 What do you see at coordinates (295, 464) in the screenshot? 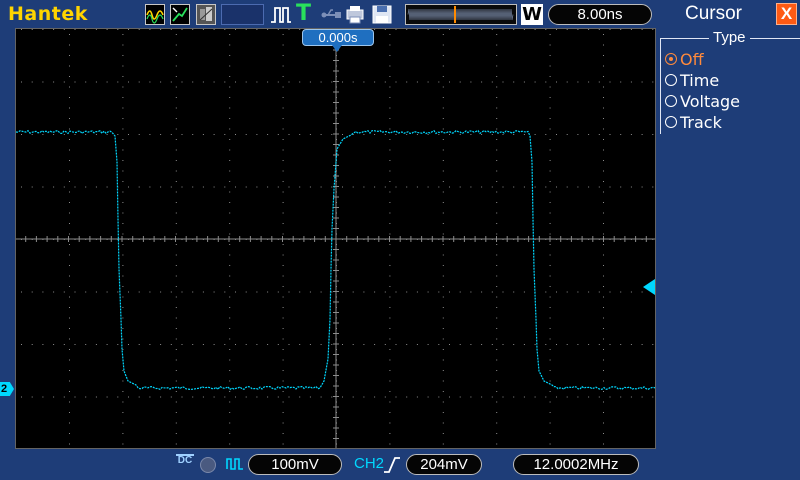
I see `volts-per-div-readout: 100mV` at bounding box center [295, 464].